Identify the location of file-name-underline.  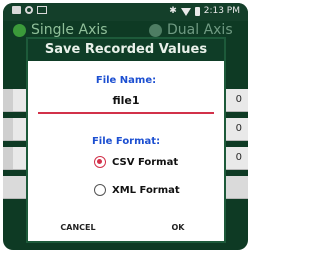
(126, 113).